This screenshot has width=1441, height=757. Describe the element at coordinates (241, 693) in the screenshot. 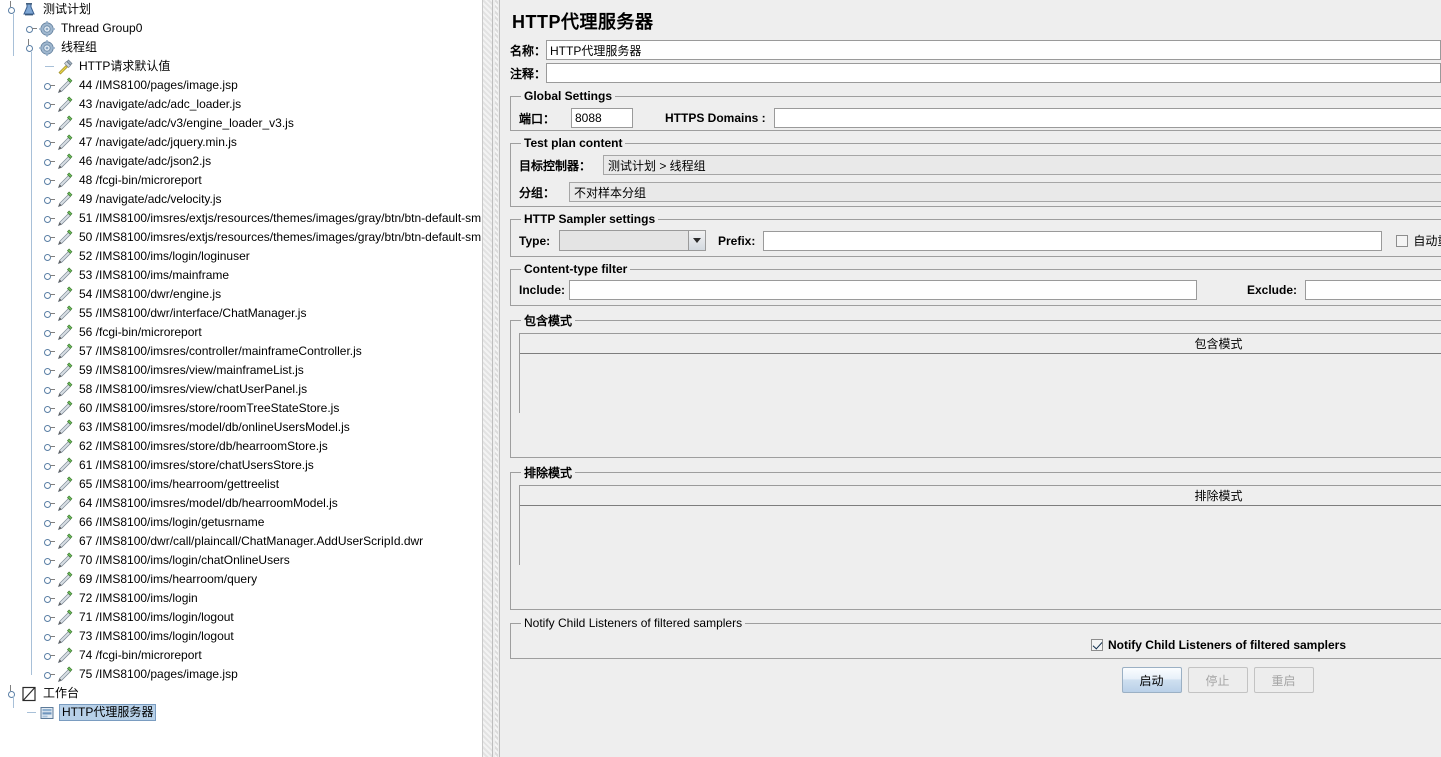

I see `tree-item: 工作台` at that location.